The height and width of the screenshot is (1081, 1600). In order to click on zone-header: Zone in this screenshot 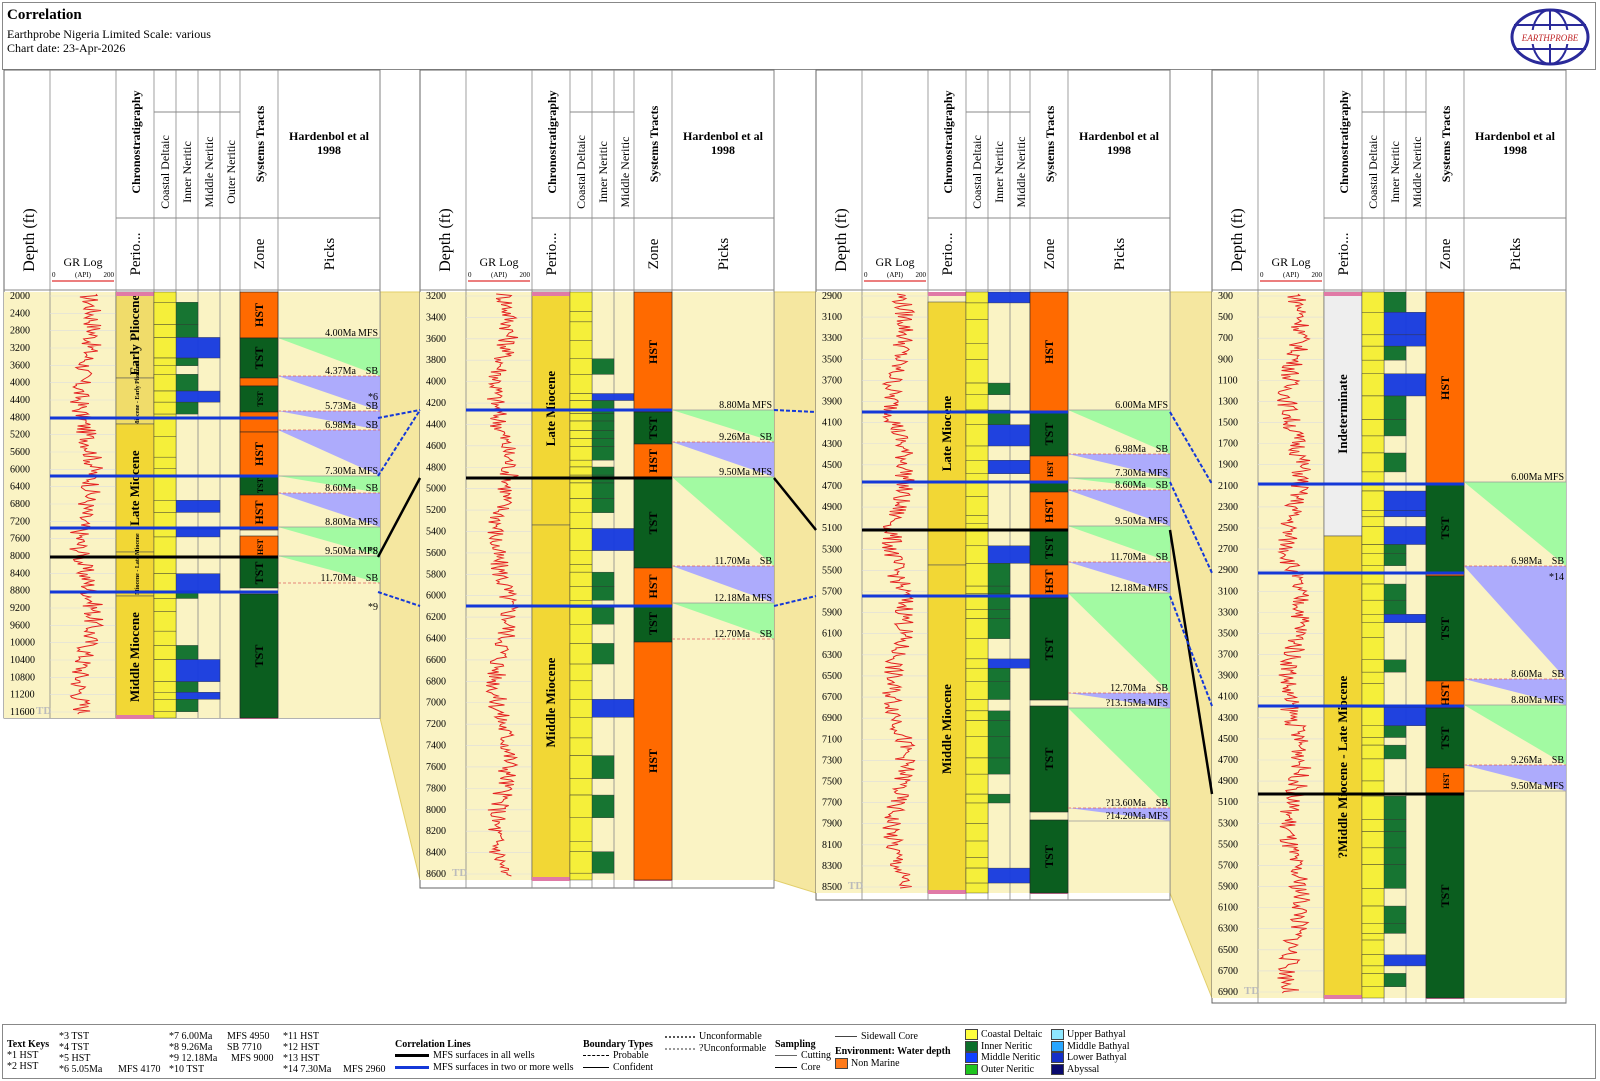, I will do `click(1446, 253)`.